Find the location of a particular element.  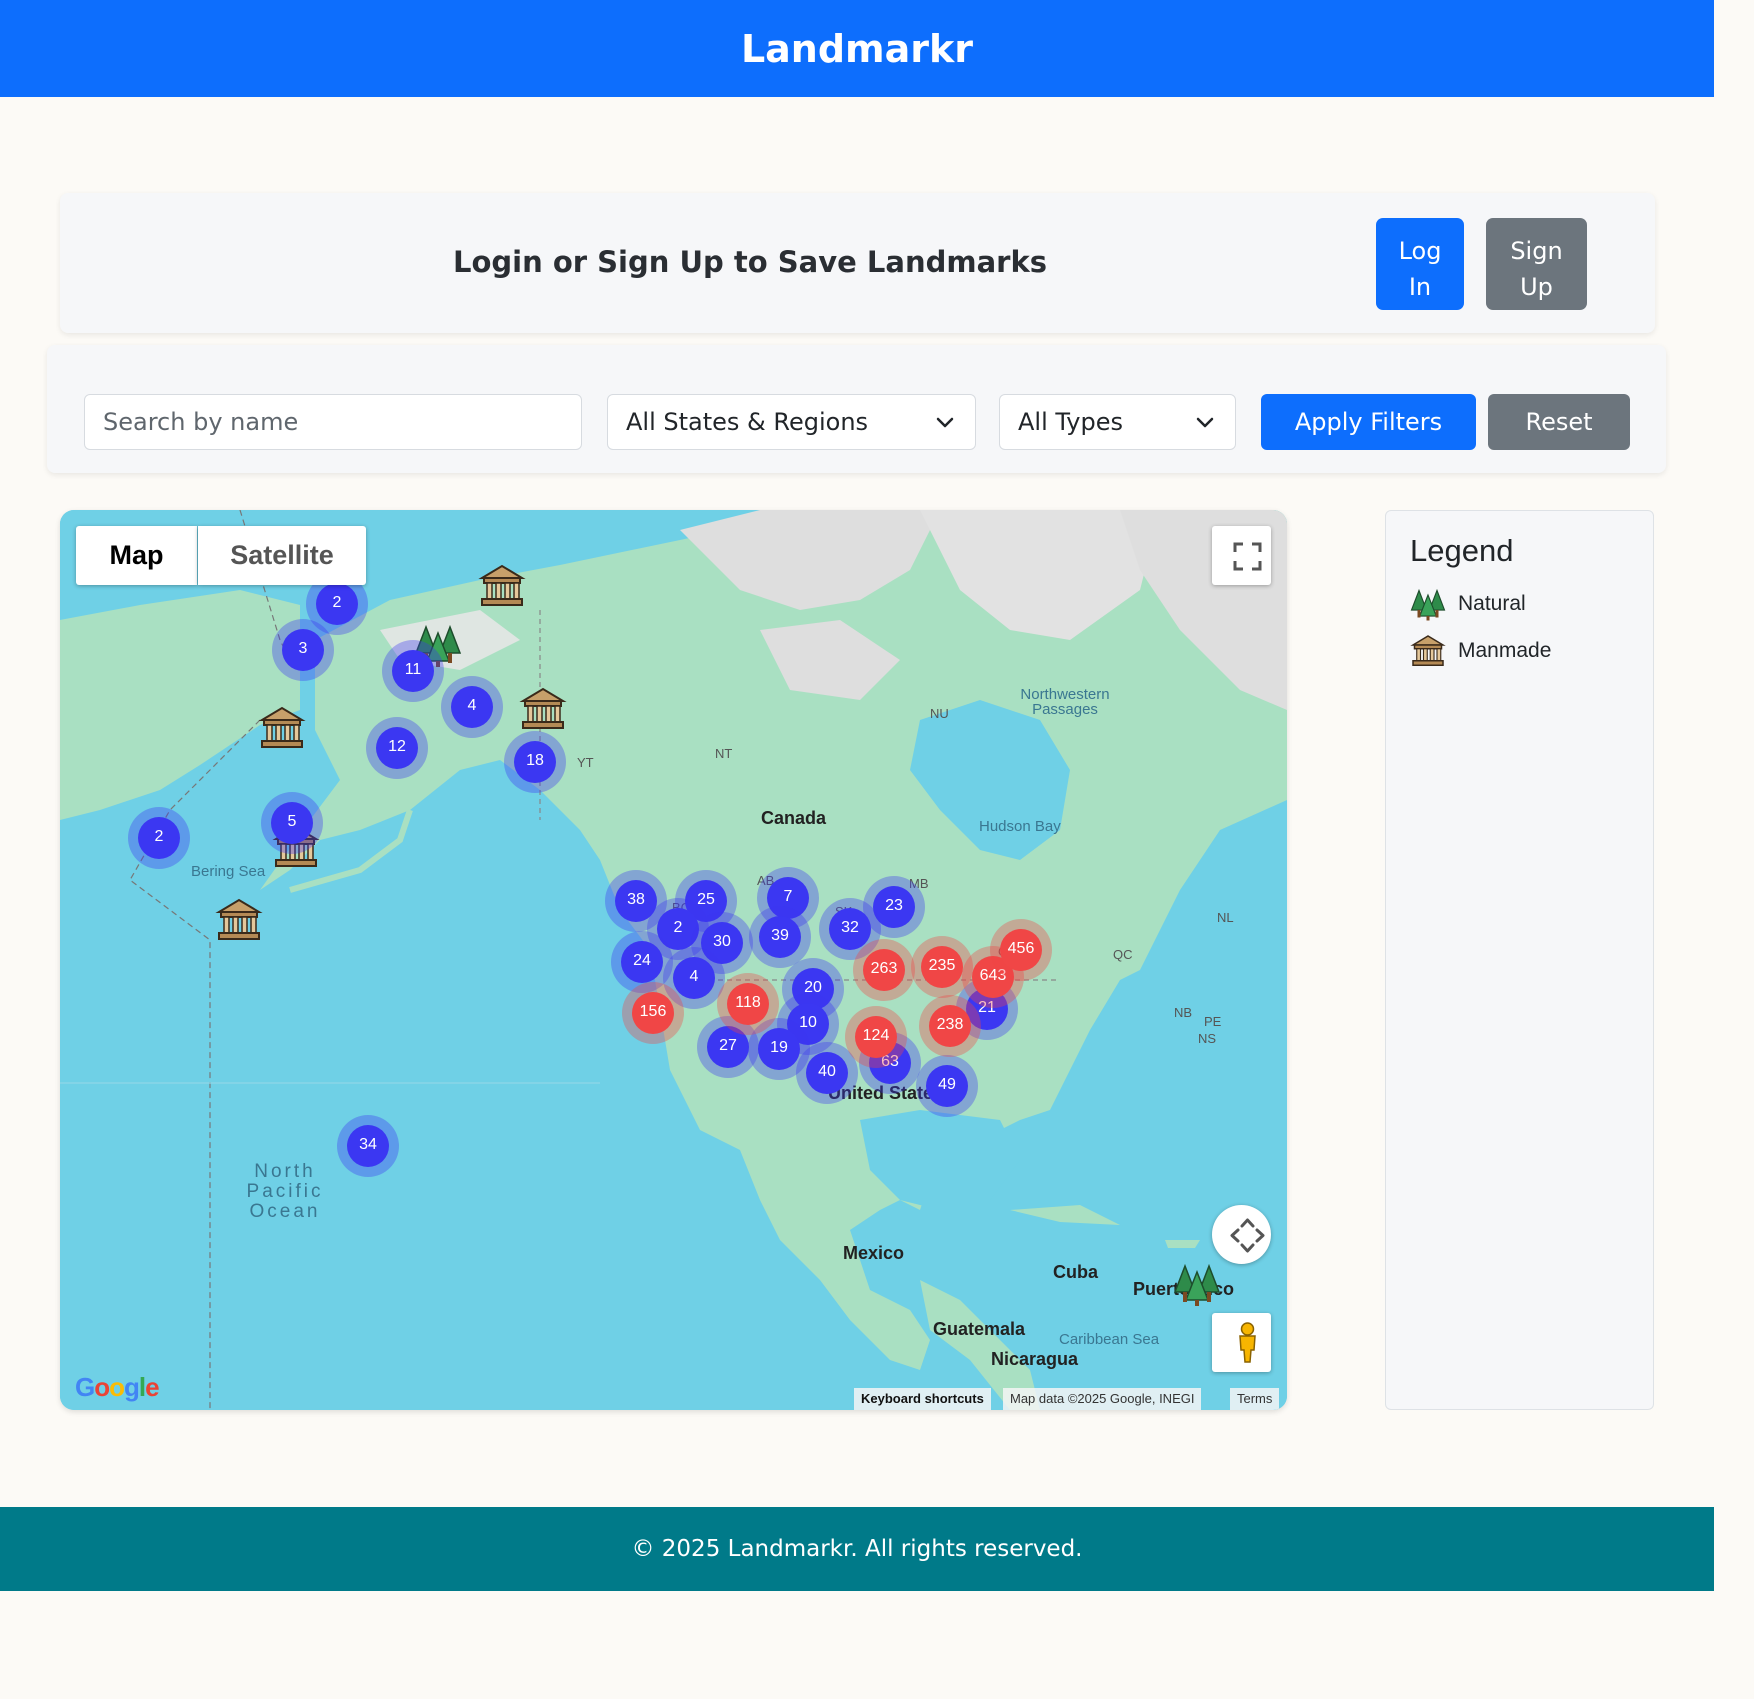

app-title: Landmarkr is located at coordinates (857, 49).